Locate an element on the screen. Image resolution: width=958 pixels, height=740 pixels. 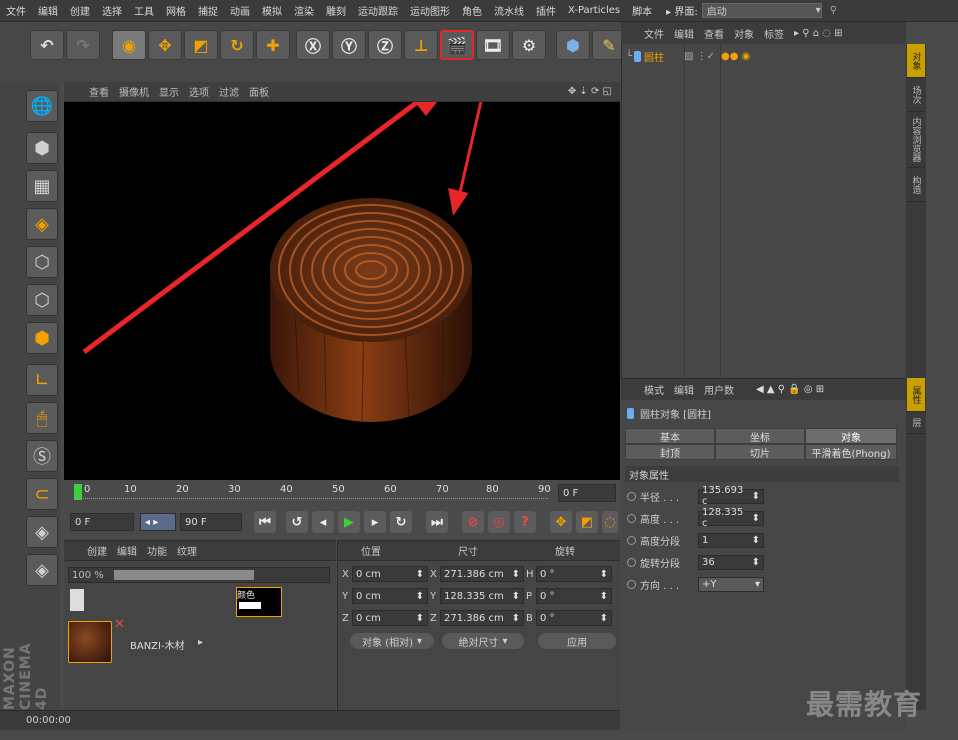
obj-menu-file: 文件 is located at coordinates (654, 33).